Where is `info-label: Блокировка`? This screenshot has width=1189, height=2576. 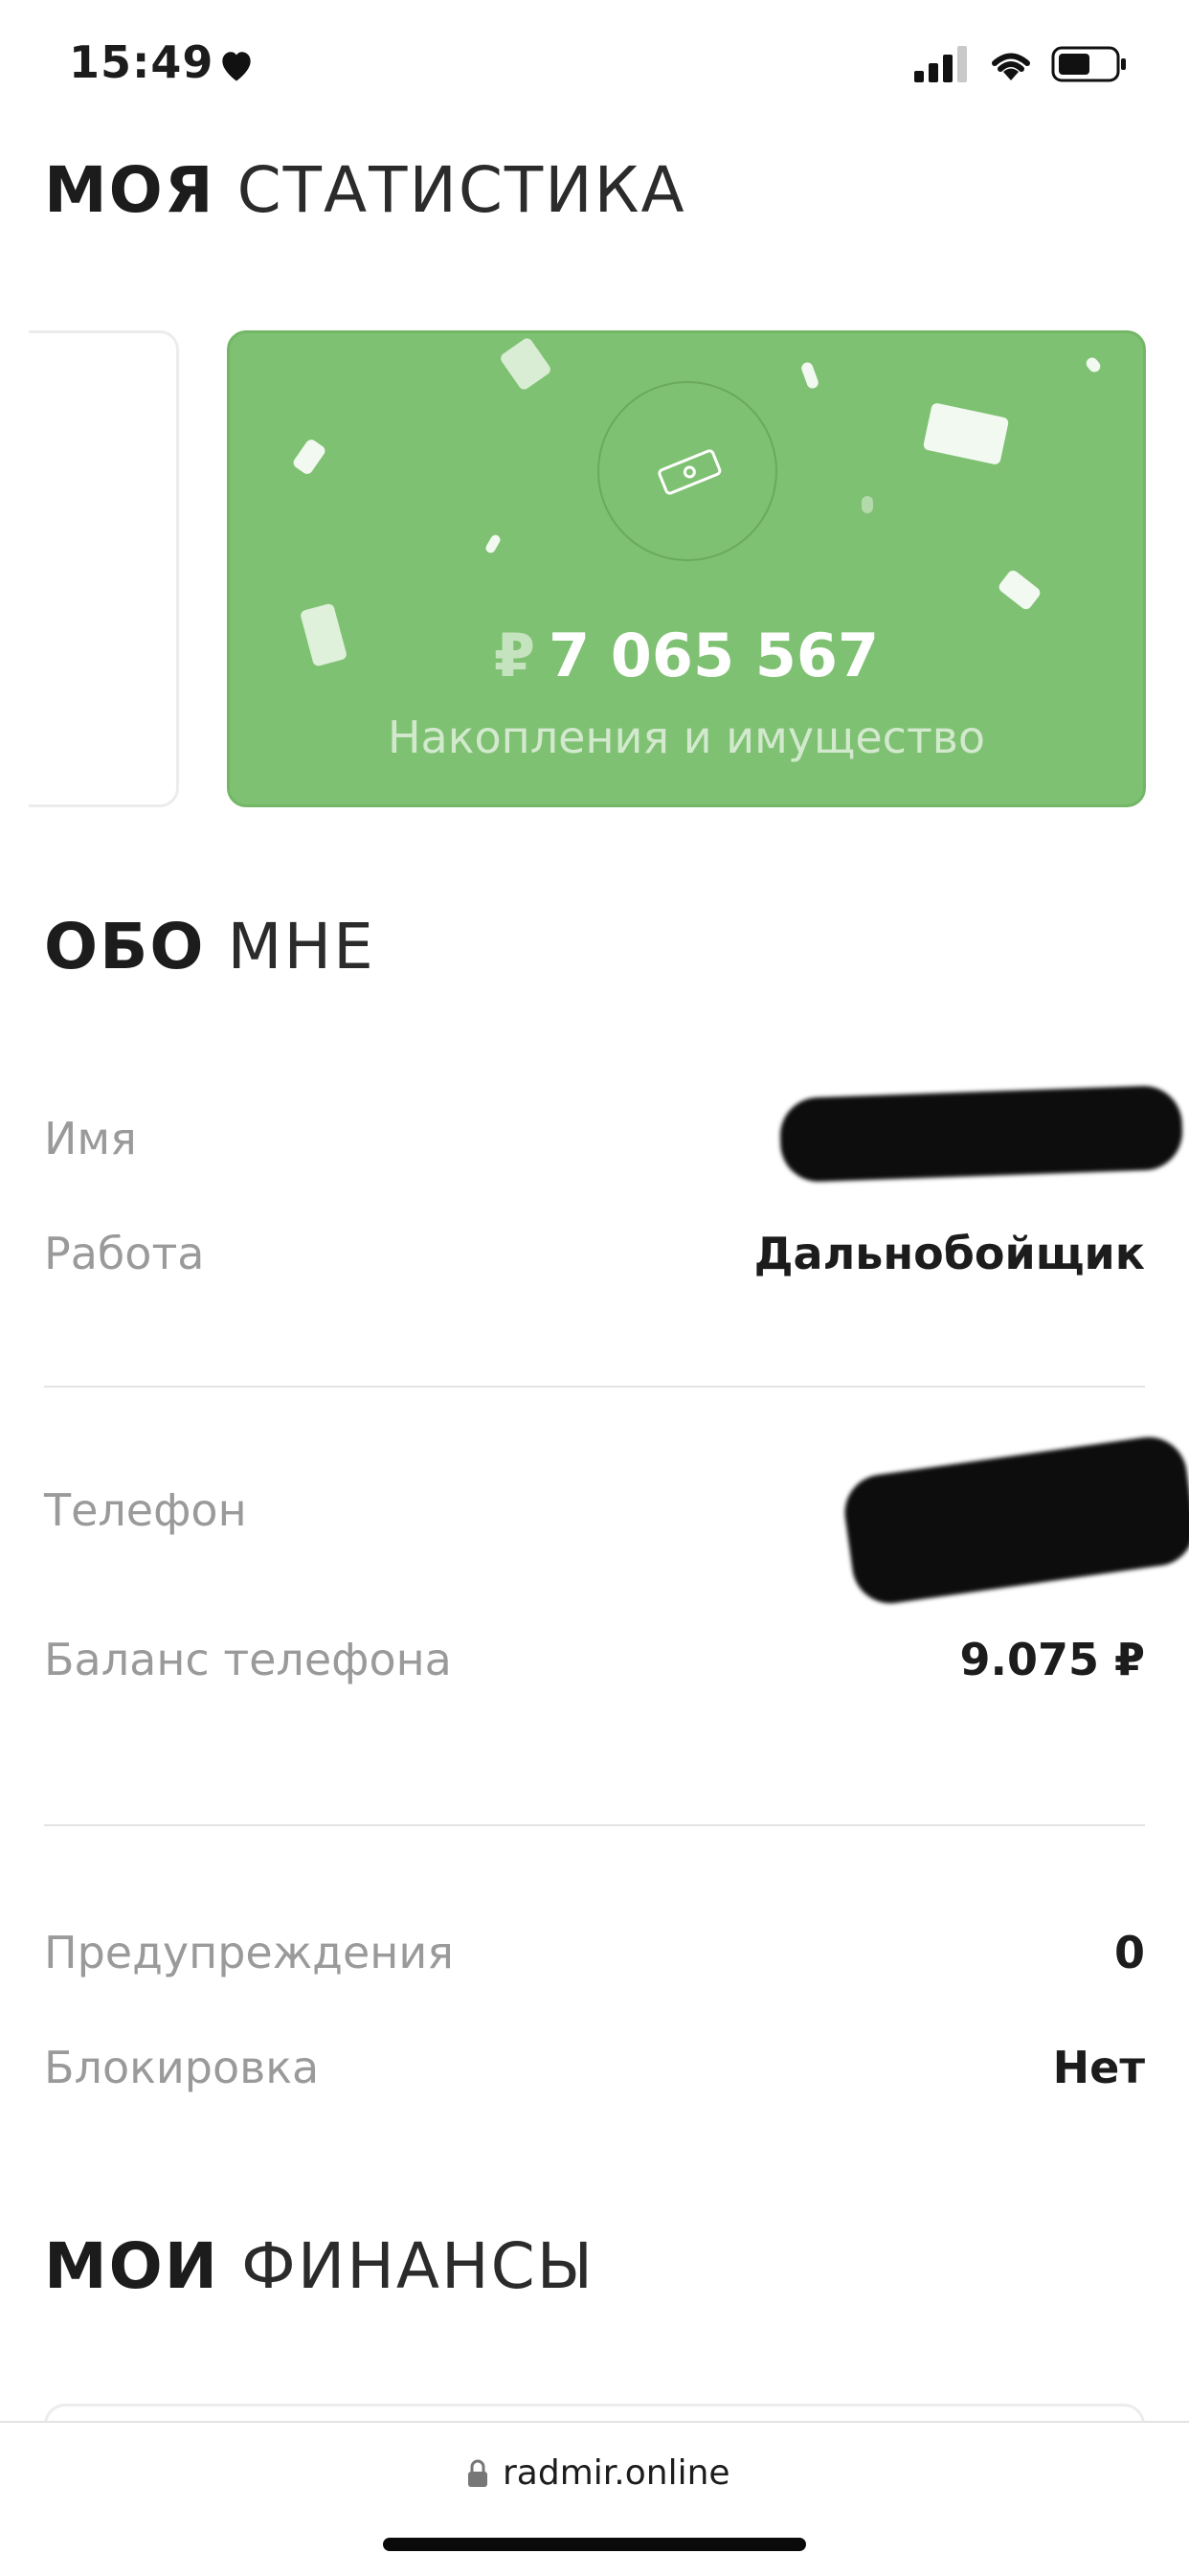 info-label: Блокировка is located at coordinates (182, 2067).